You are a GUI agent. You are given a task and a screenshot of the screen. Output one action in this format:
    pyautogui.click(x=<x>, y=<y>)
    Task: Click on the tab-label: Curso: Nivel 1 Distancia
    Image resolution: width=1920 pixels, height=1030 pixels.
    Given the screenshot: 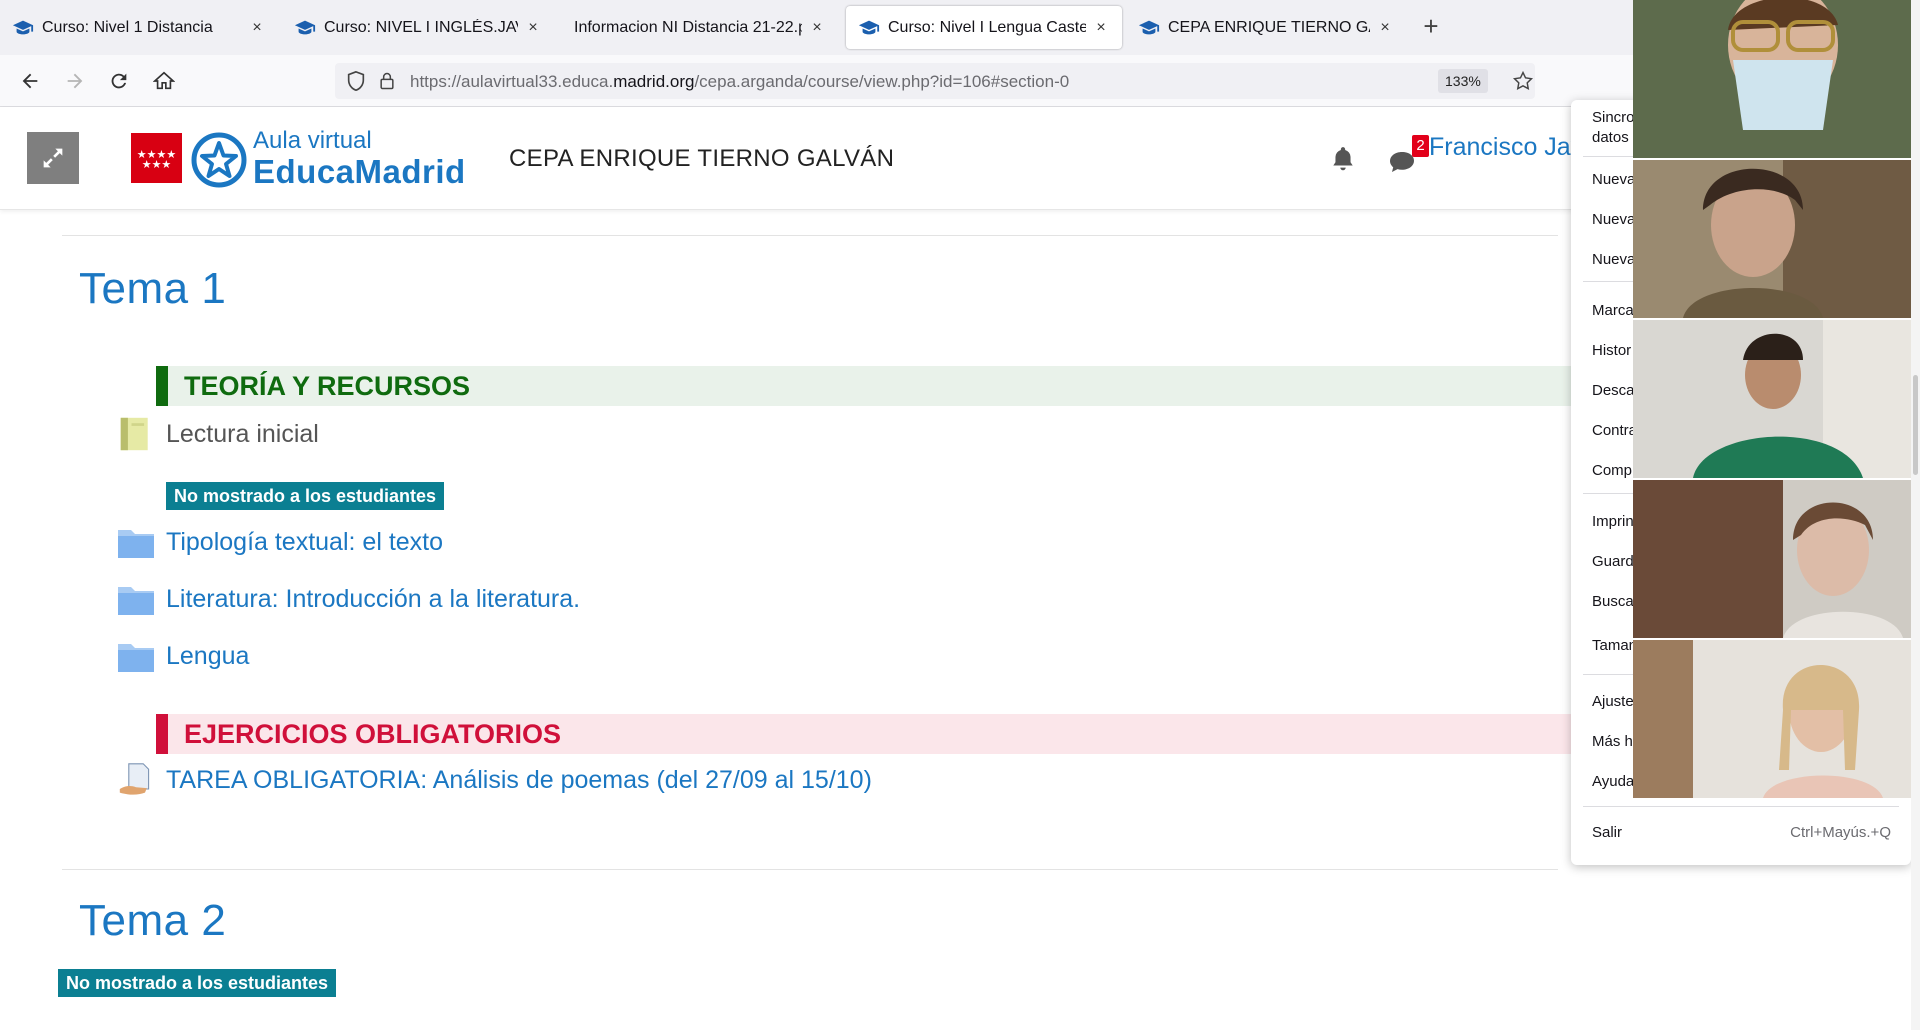 What is the action you would take?
    pyautogui.click(x=127, y=27)
    